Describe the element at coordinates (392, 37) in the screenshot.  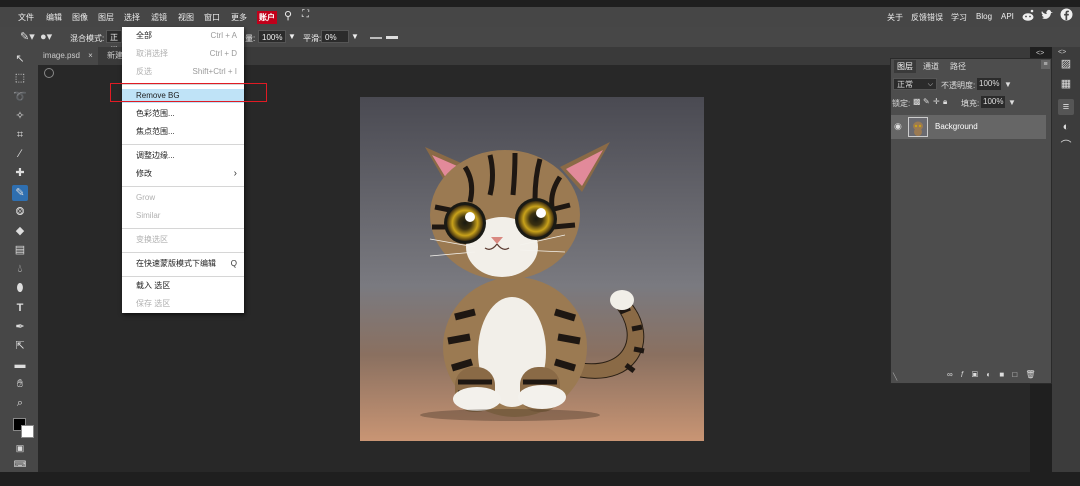
I see `pressure-size-icon` at that location.